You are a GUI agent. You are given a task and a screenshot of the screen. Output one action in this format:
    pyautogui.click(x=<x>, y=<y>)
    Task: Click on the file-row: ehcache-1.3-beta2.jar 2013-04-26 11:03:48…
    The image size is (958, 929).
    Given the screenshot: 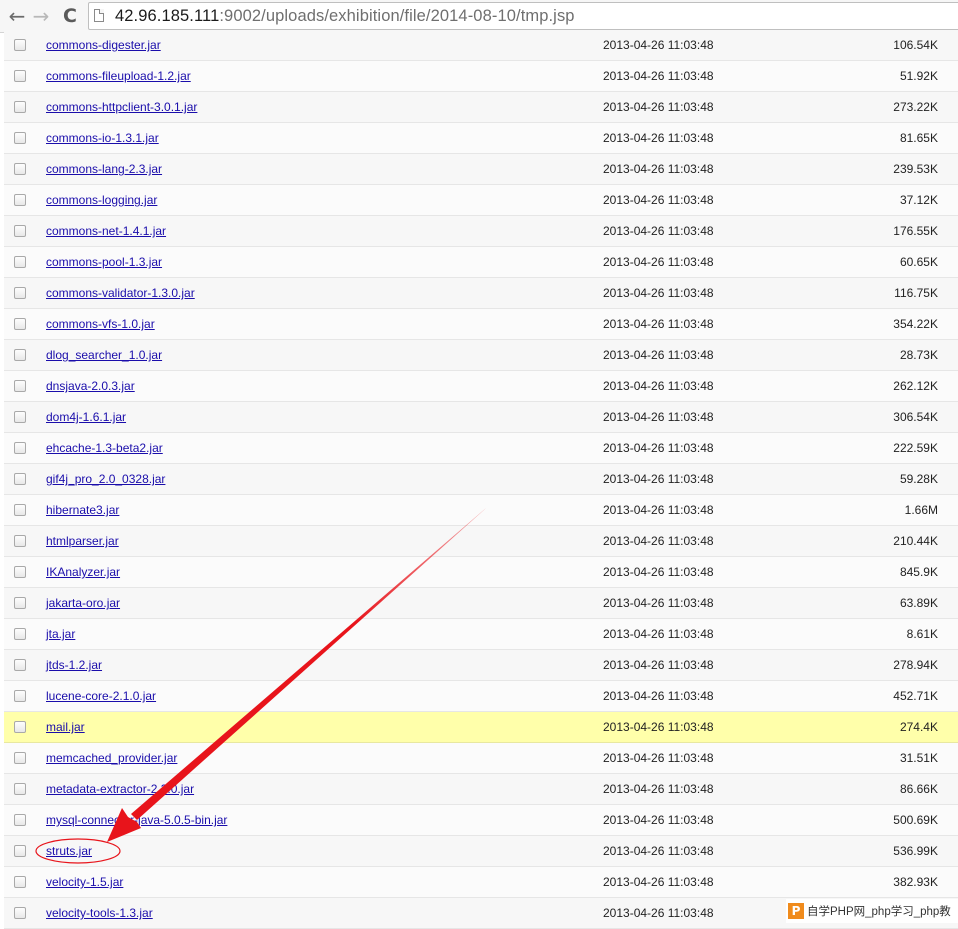 What is the action you would take?
    pyautogui.click(x=481, y=448)
    